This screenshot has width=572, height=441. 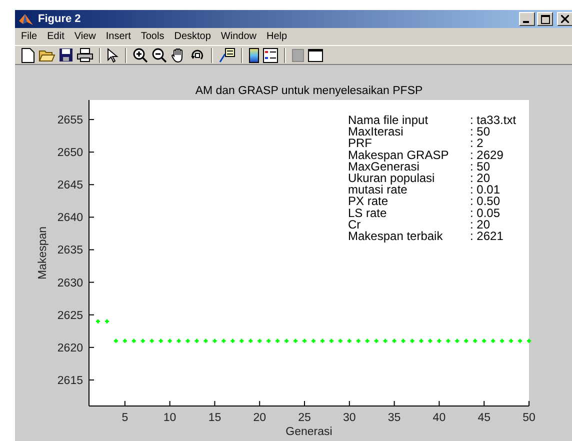 I want to click on open-button, so click(x=47, y=55).